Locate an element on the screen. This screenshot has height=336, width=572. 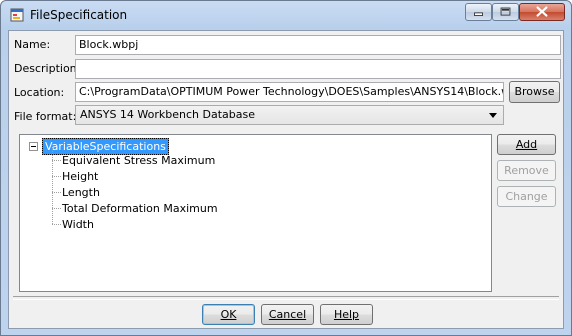
chevron-down-icon is located at coordinates (493, 115).